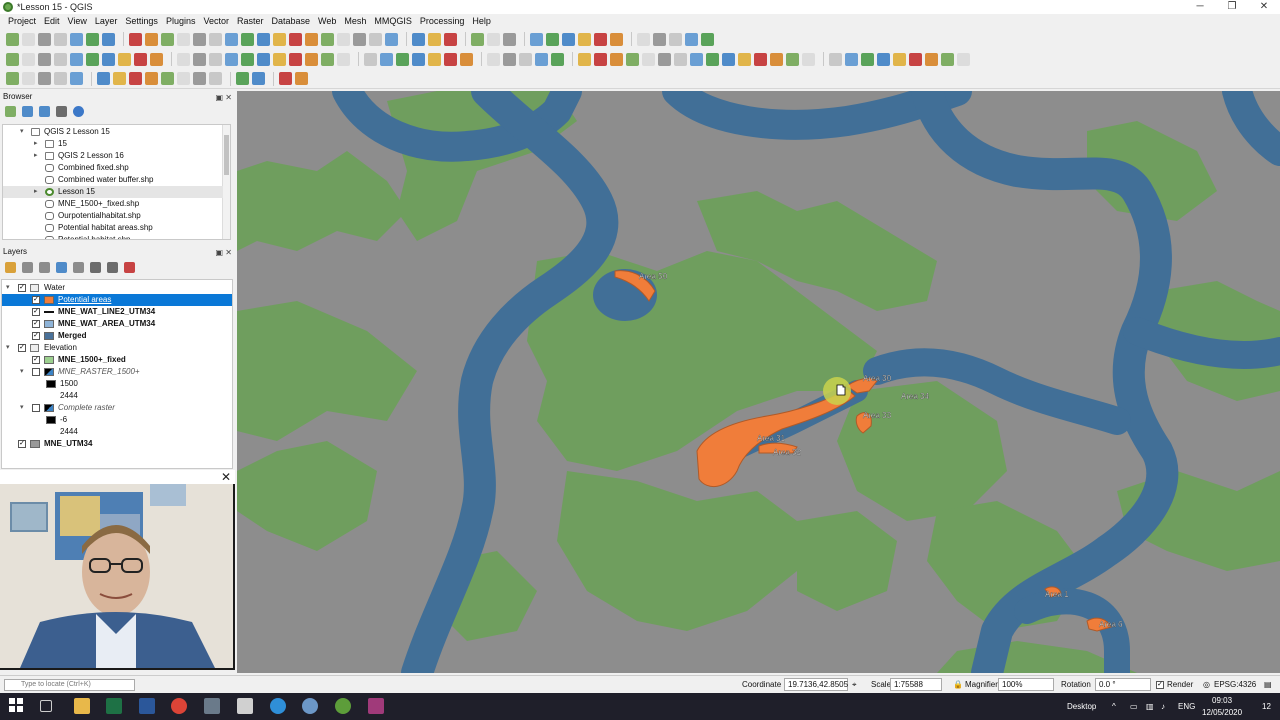 The height and width of the screenshot is (720, 1280). What do you see at coordinates (916, 684) in the screenshot?
I see `scale-field: 1:75588` at bounding box center [916, 684].